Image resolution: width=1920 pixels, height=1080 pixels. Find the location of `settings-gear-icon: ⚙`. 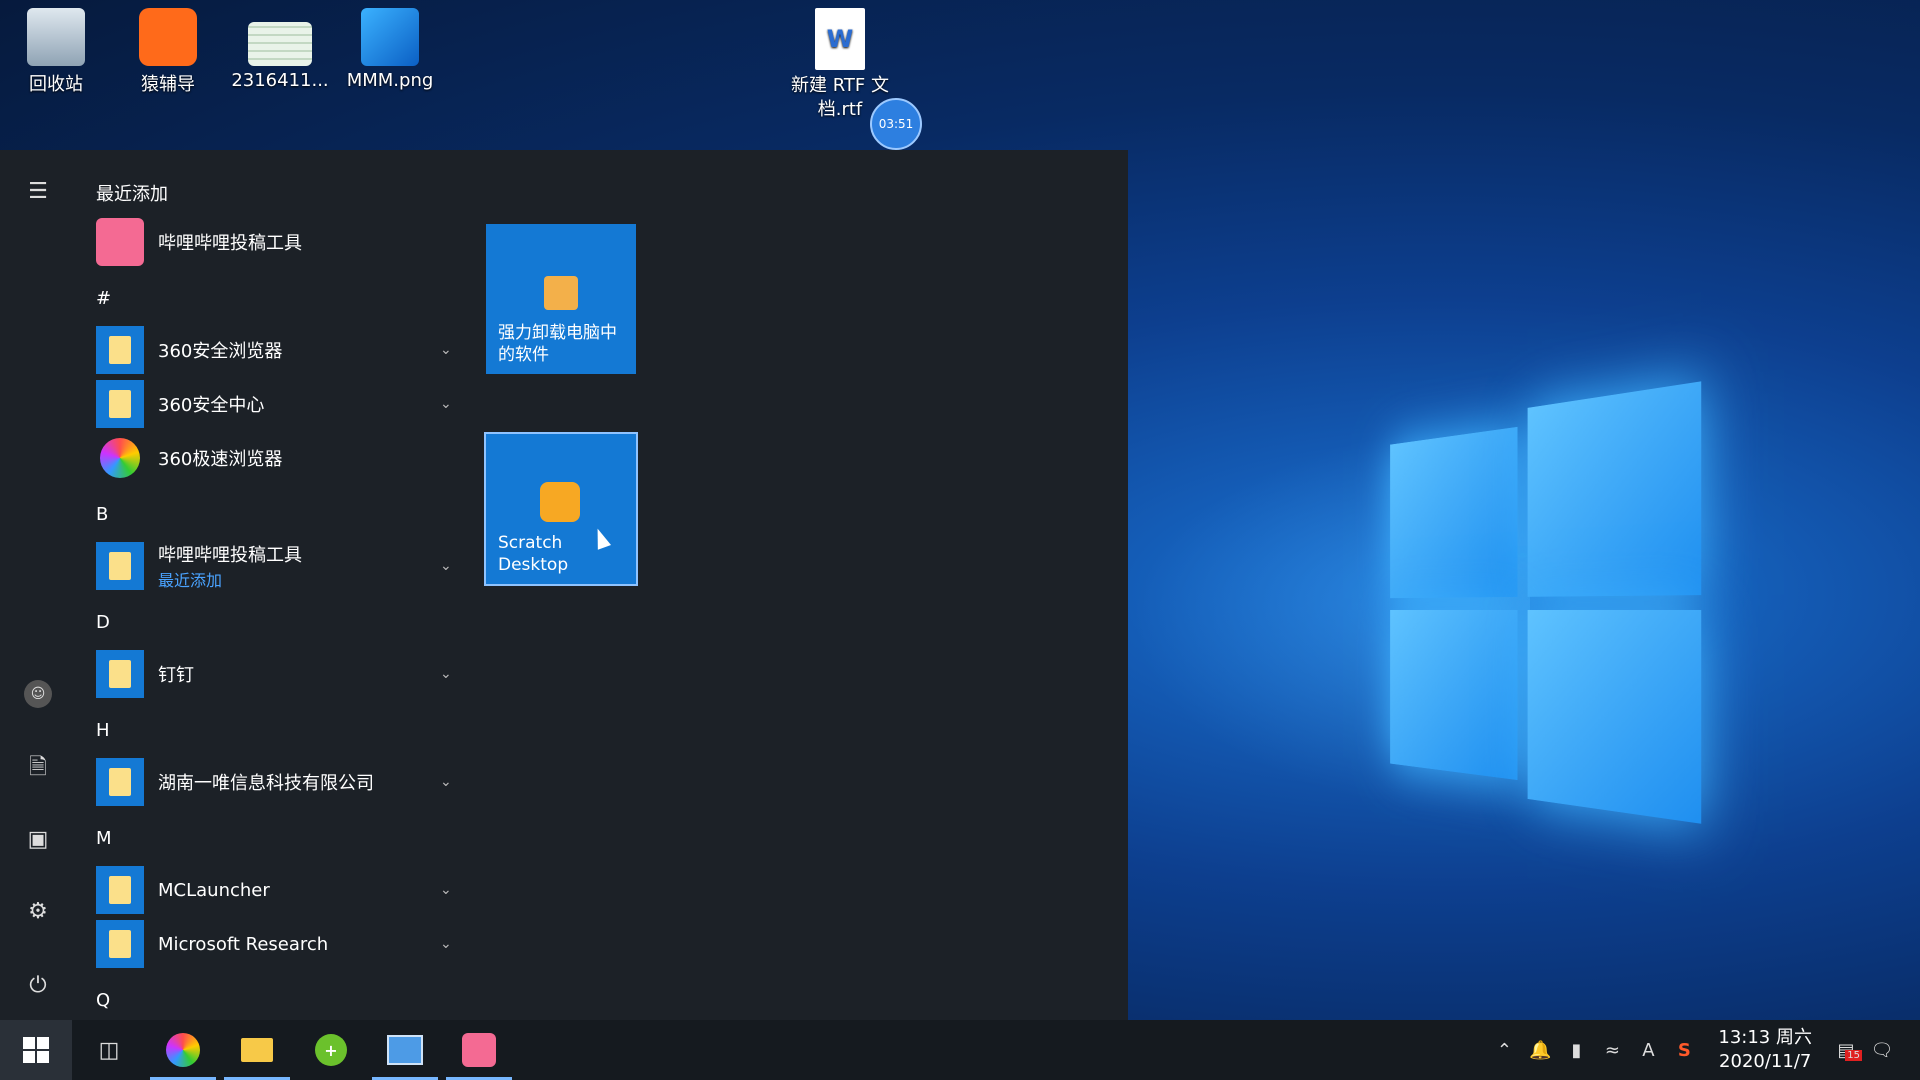

settings-gear-icon: ⚙ is located at coordinates (38, 912).